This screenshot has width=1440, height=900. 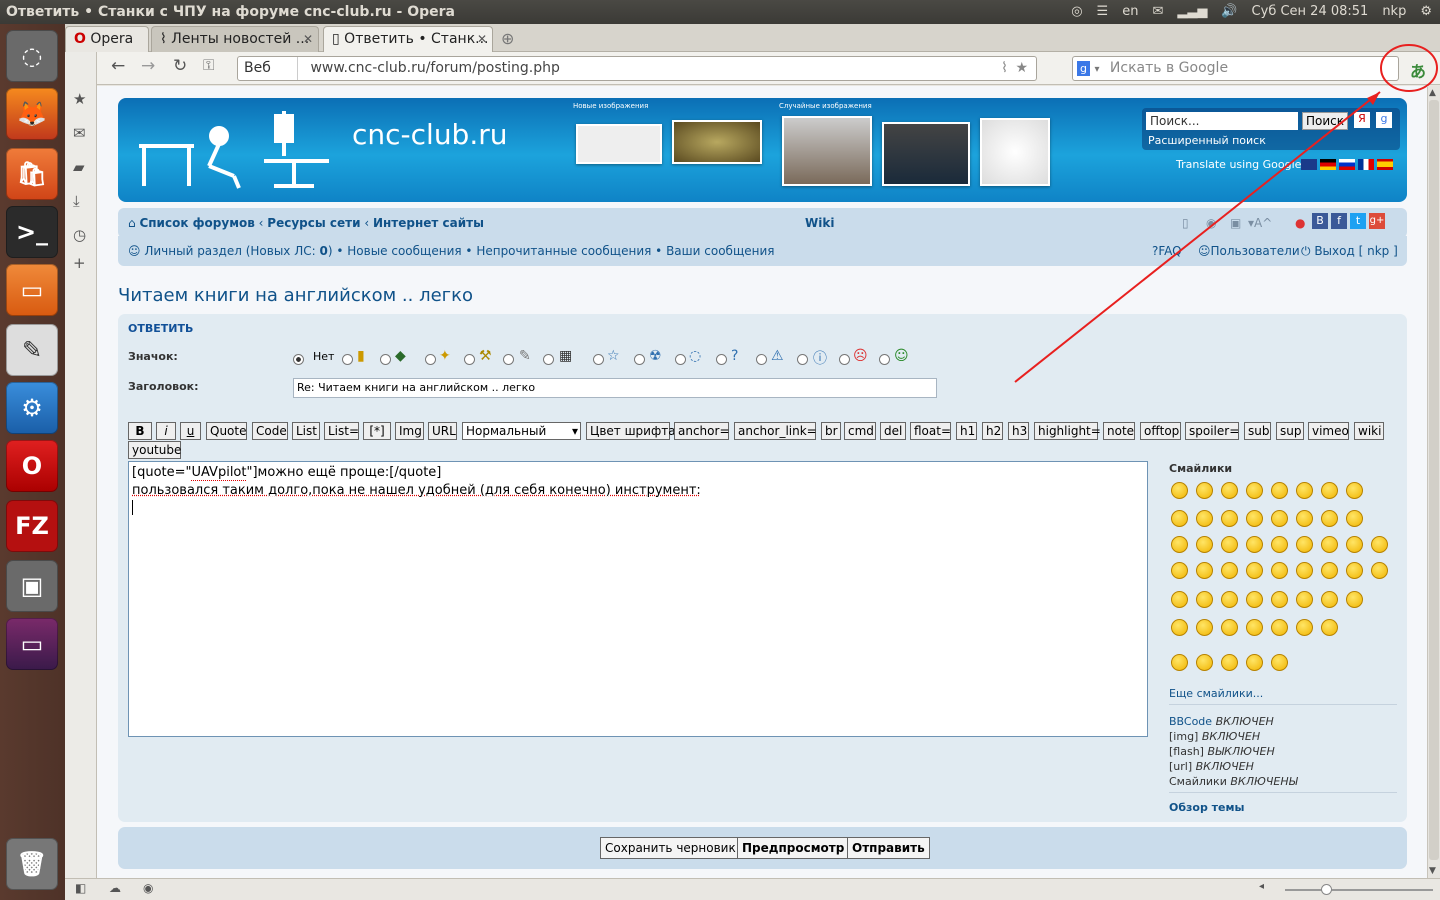 I want to click on terminal-icon: >_, so click(x=32, y=232).